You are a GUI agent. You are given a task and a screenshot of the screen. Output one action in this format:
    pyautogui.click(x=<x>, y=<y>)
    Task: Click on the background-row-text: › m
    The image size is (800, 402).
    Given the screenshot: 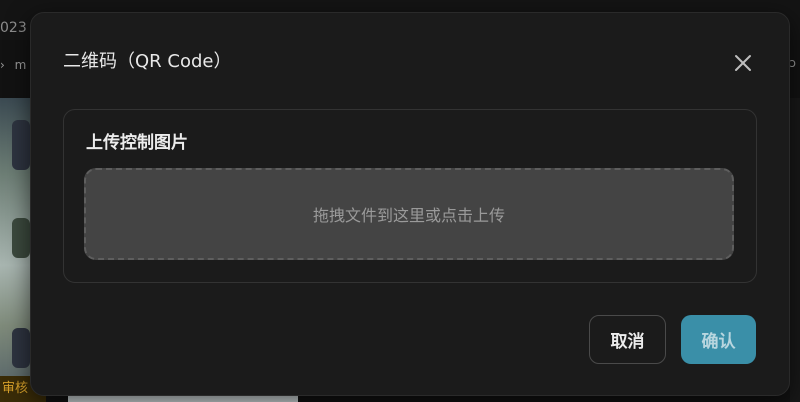 What is the action you would take?
    pyautogui.click(x=16, y=65)
    